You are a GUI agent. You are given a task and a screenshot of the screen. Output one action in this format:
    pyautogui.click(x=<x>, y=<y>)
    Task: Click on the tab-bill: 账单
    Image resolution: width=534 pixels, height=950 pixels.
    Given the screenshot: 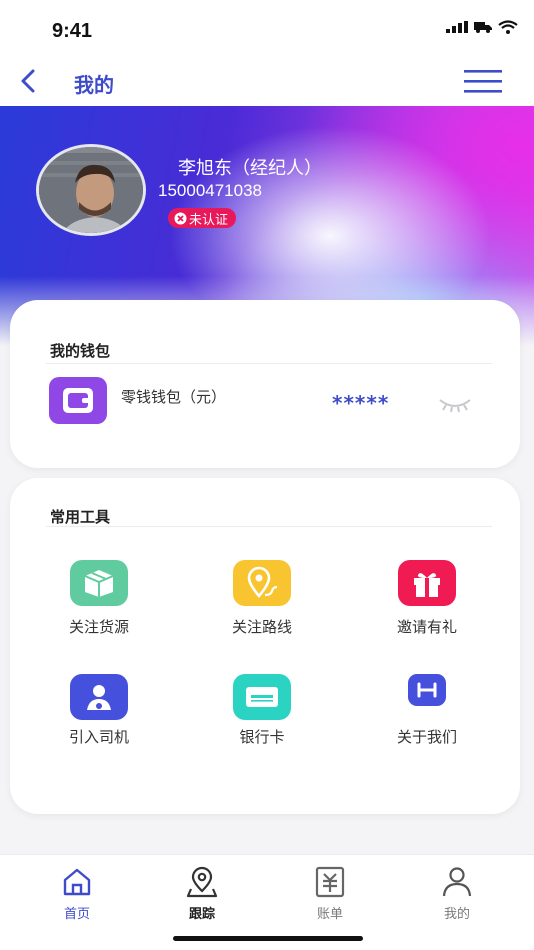 What is the action you would take?
    pyautogui.click(x=330, y=893)
    